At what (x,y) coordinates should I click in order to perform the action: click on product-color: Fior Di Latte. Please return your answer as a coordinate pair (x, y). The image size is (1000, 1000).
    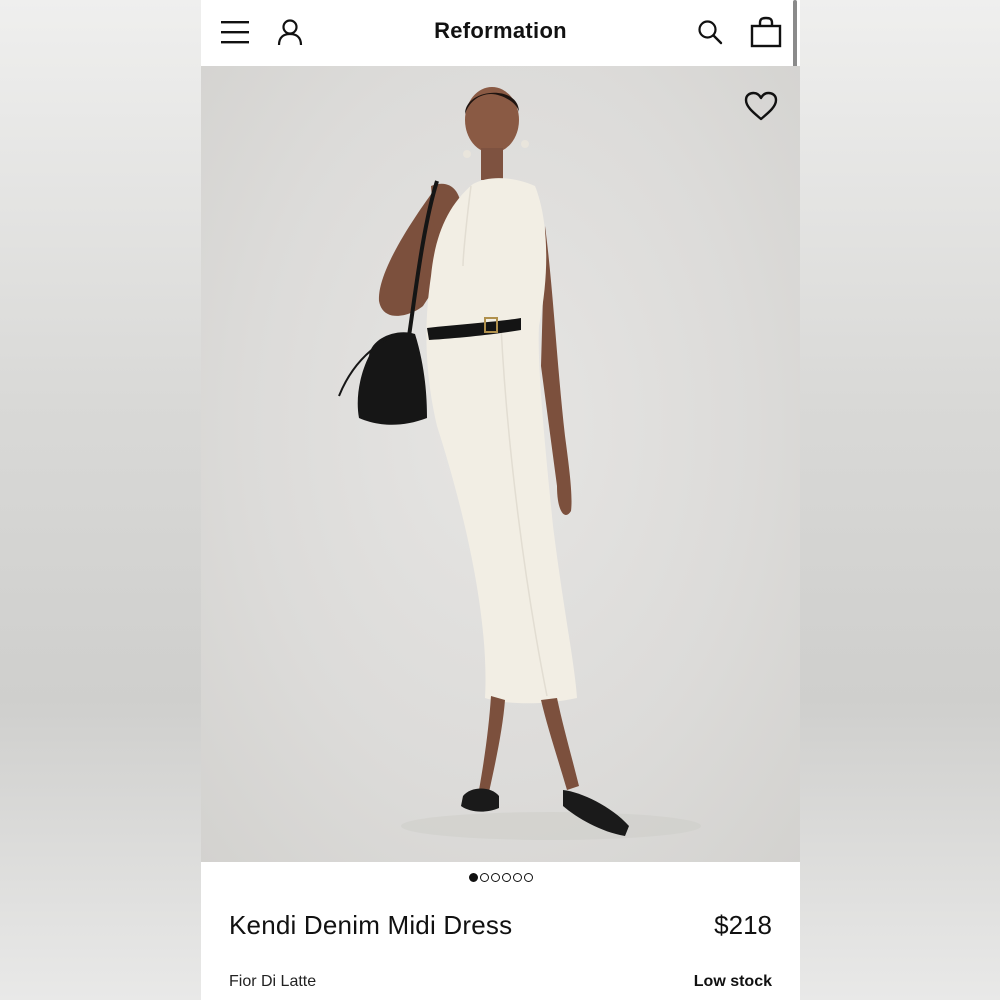
    Looking at the image, I should click on (272, 982).